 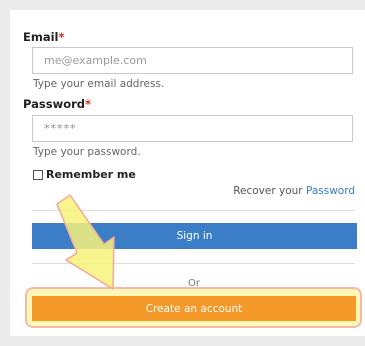 What do you see at coordinates (88, 104) in the screenshot?
I see `password-required-mark: *` at bounding box center [88, 104].